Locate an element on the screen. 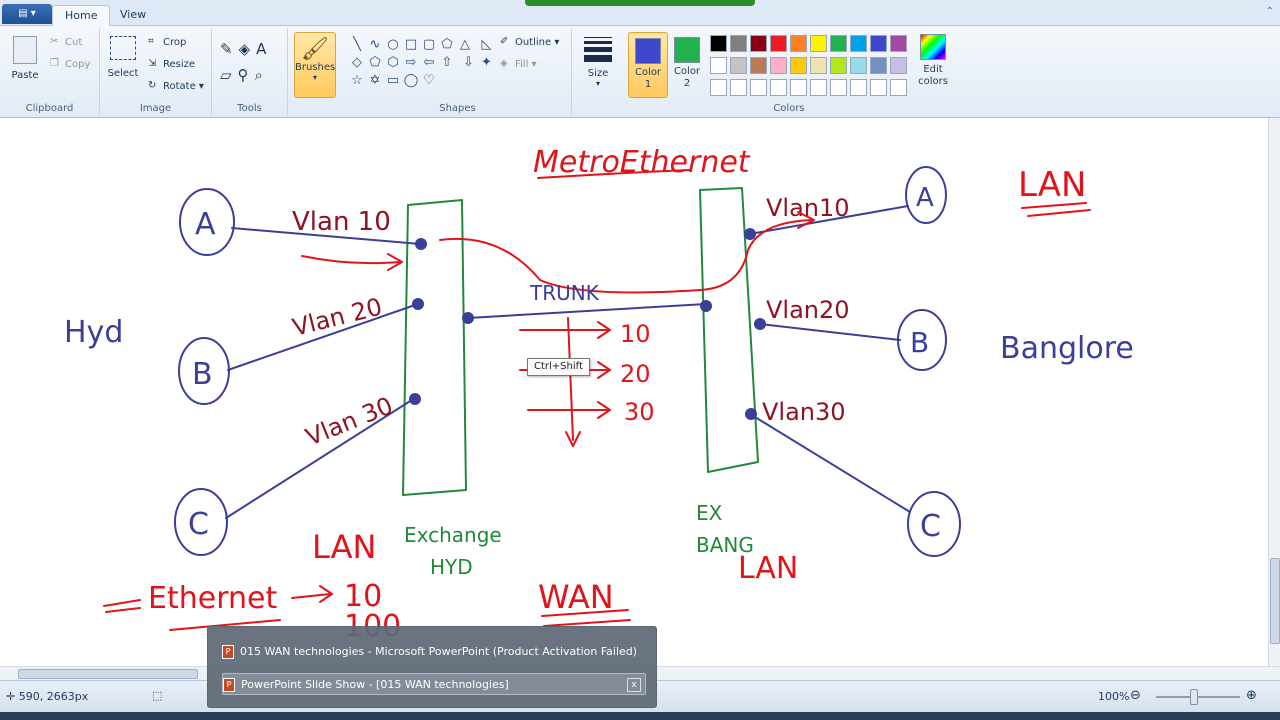  outline-brush-icon: ✐ is located at coordinates (504, 41).